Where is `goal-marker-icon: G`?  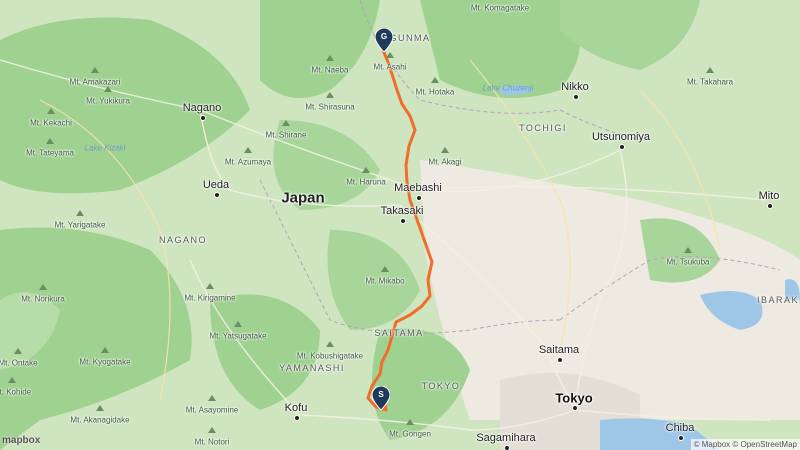 goal-marker-icon: G is located at coordinates (384, 40).